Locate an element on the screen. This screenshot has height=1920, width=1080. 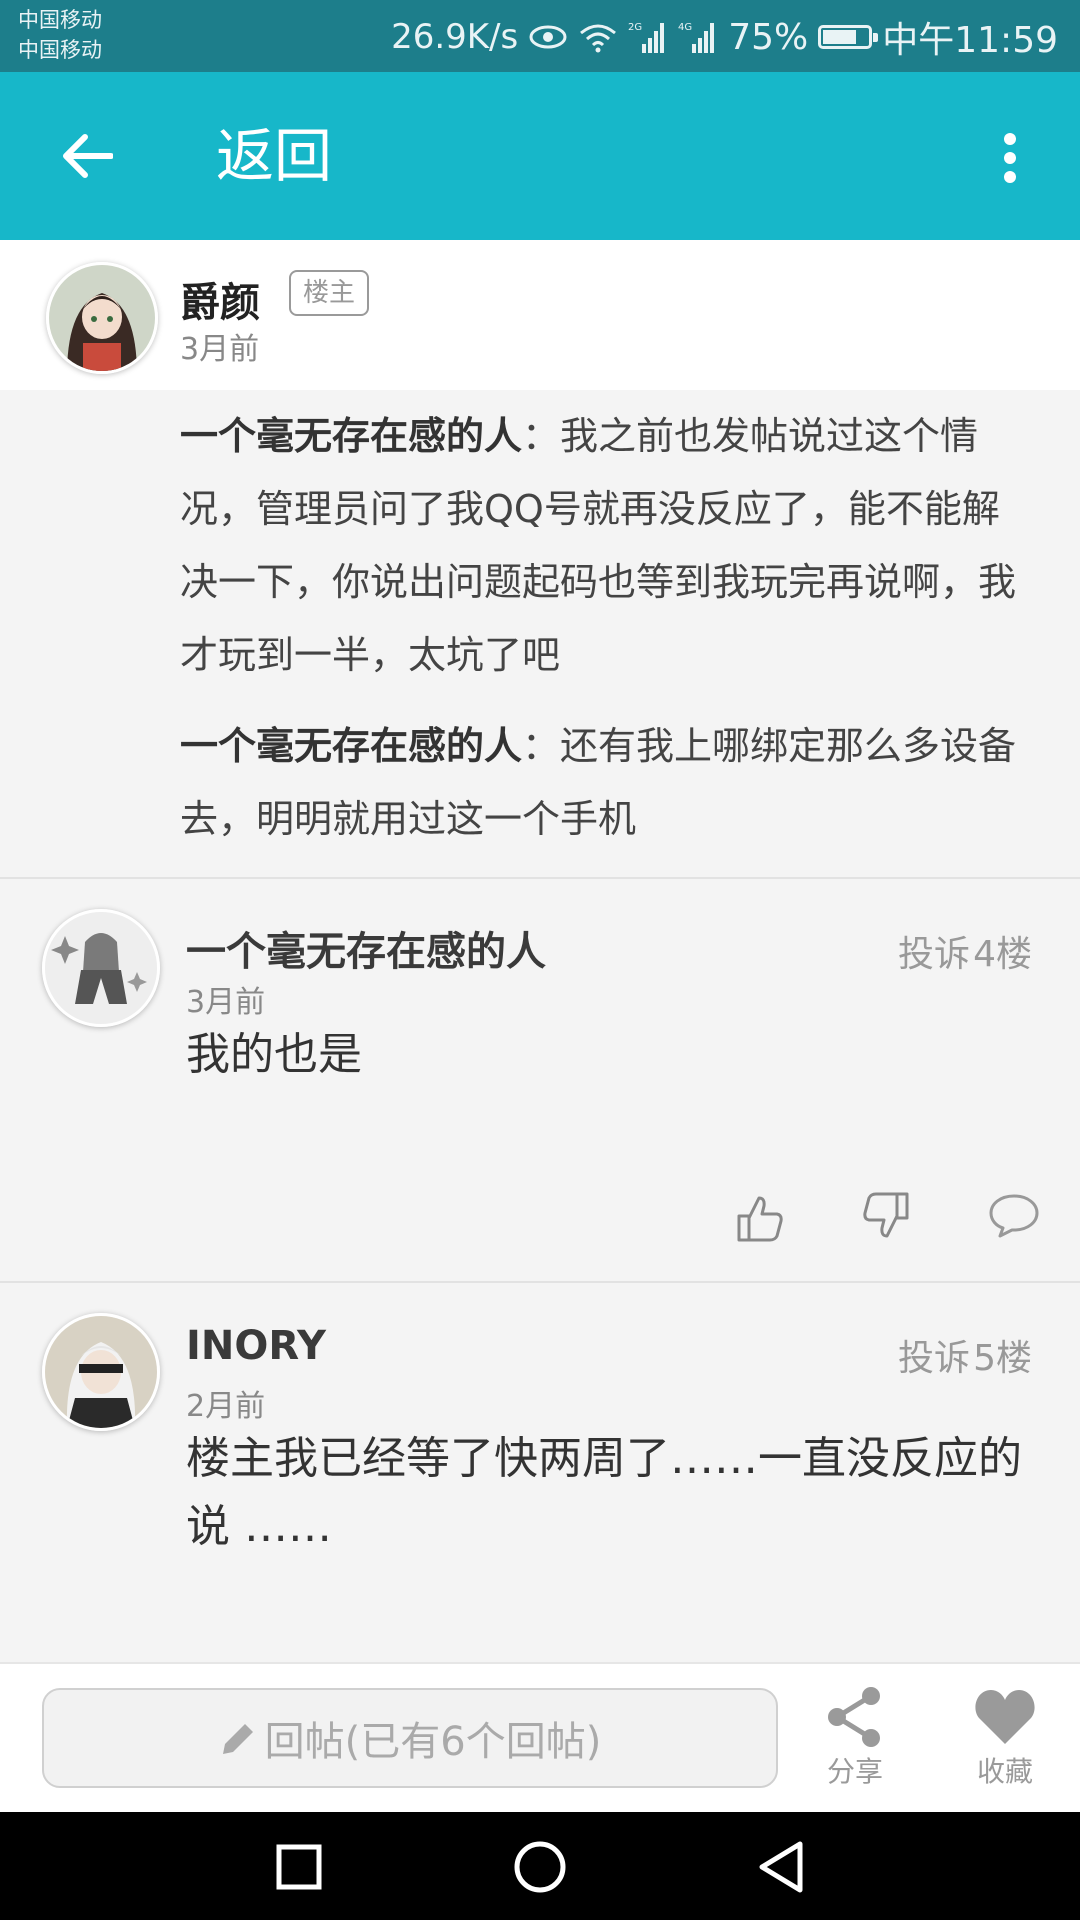
like-button is located at coordinates (760, 1219).